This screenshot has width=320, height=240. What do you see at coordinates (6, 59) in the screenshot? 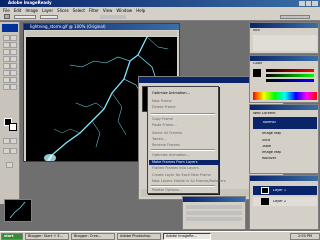
I see `brush-tool-icon` at bounding box center [6, 59].